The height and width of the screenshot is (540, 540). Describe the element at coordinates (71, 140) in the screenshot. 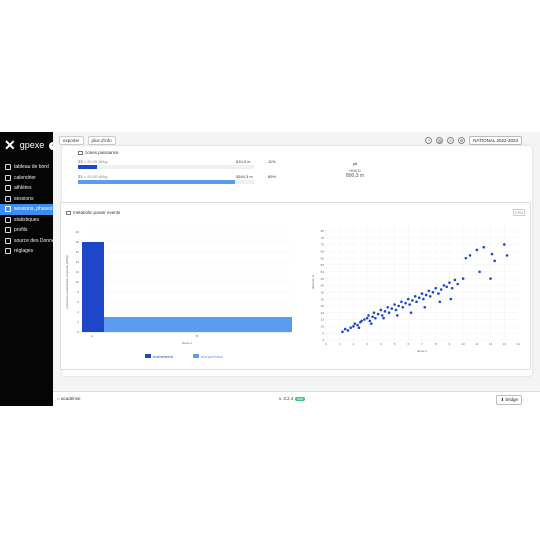

I see `export-button: exporter` at that location.